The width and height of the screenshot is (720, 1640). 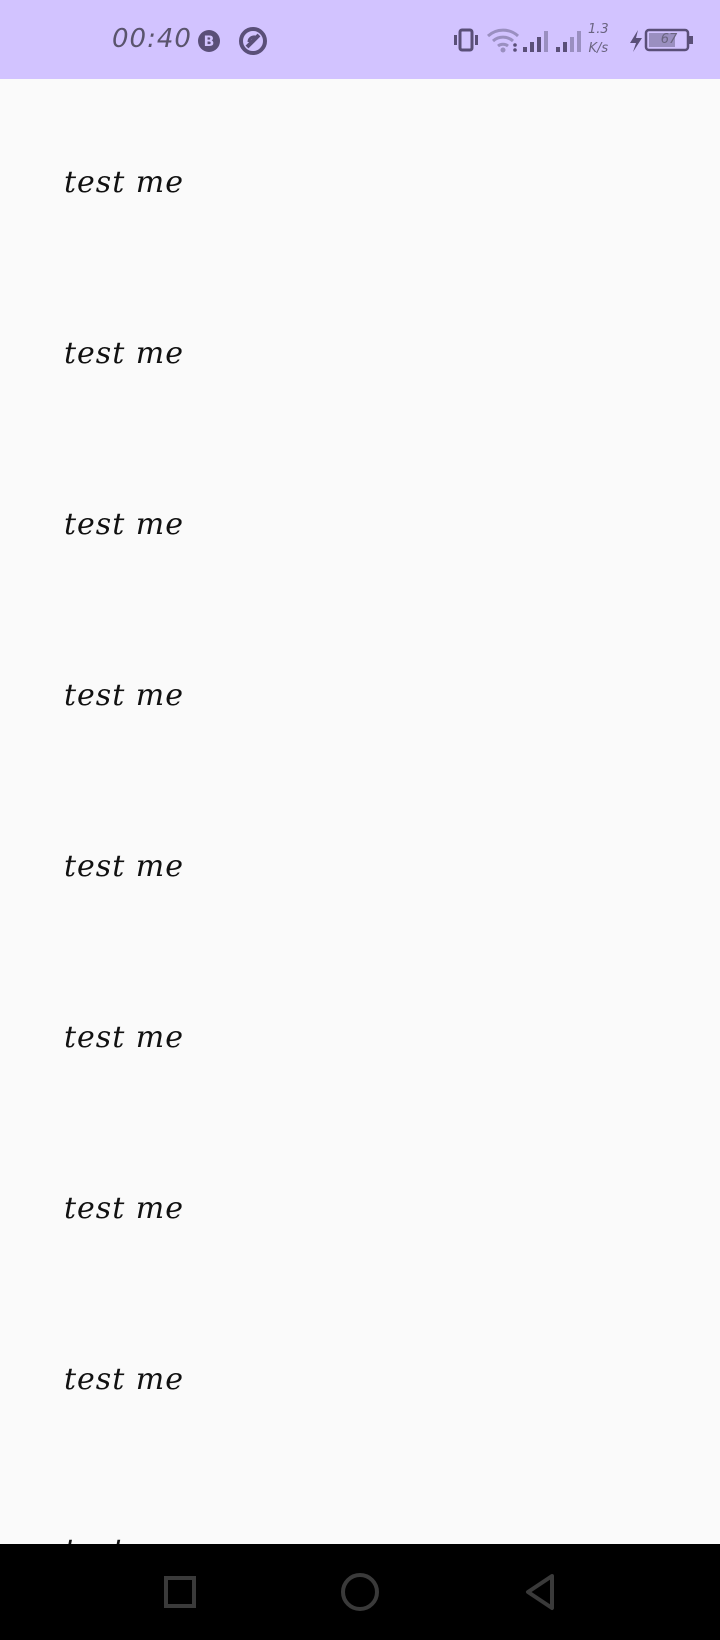 What do you see at coordinates (503, 40) in the screenshot?
I see `wifi-icon` at bounding box center [503, 40].